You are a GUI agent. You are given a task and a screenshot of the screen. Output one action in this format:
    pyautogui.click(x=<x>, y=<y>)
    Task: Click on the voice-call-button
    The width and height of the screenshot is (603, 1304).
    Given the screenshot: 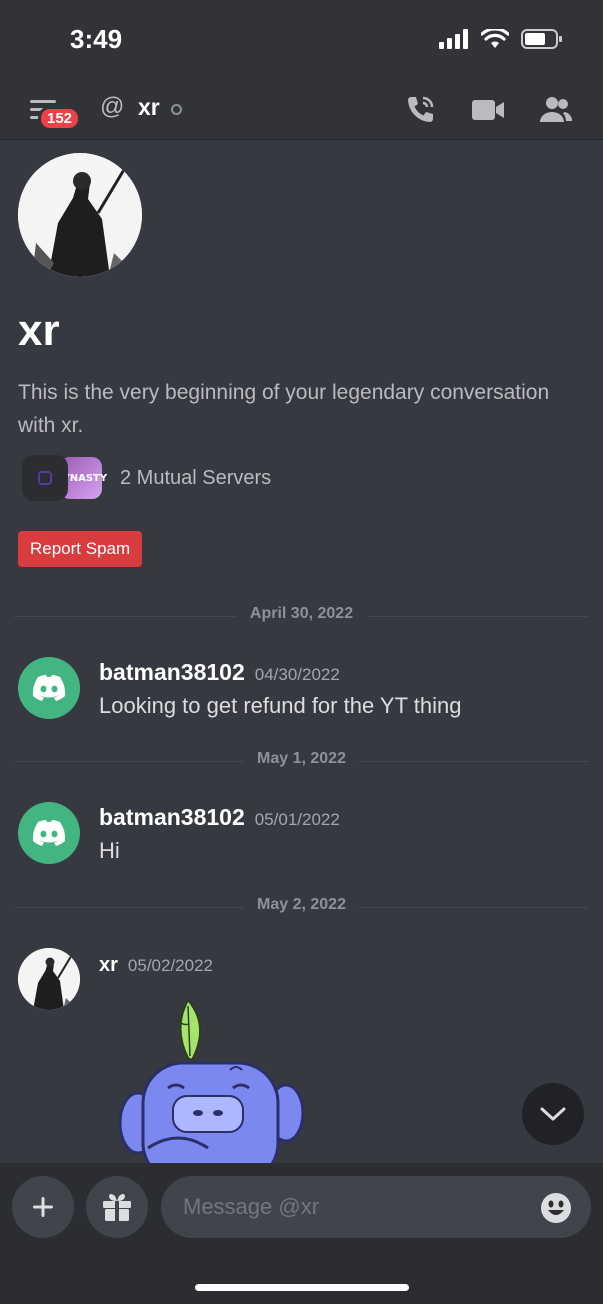 What is the action you would take?
    pyautogui.click(x=420, y=110)
    